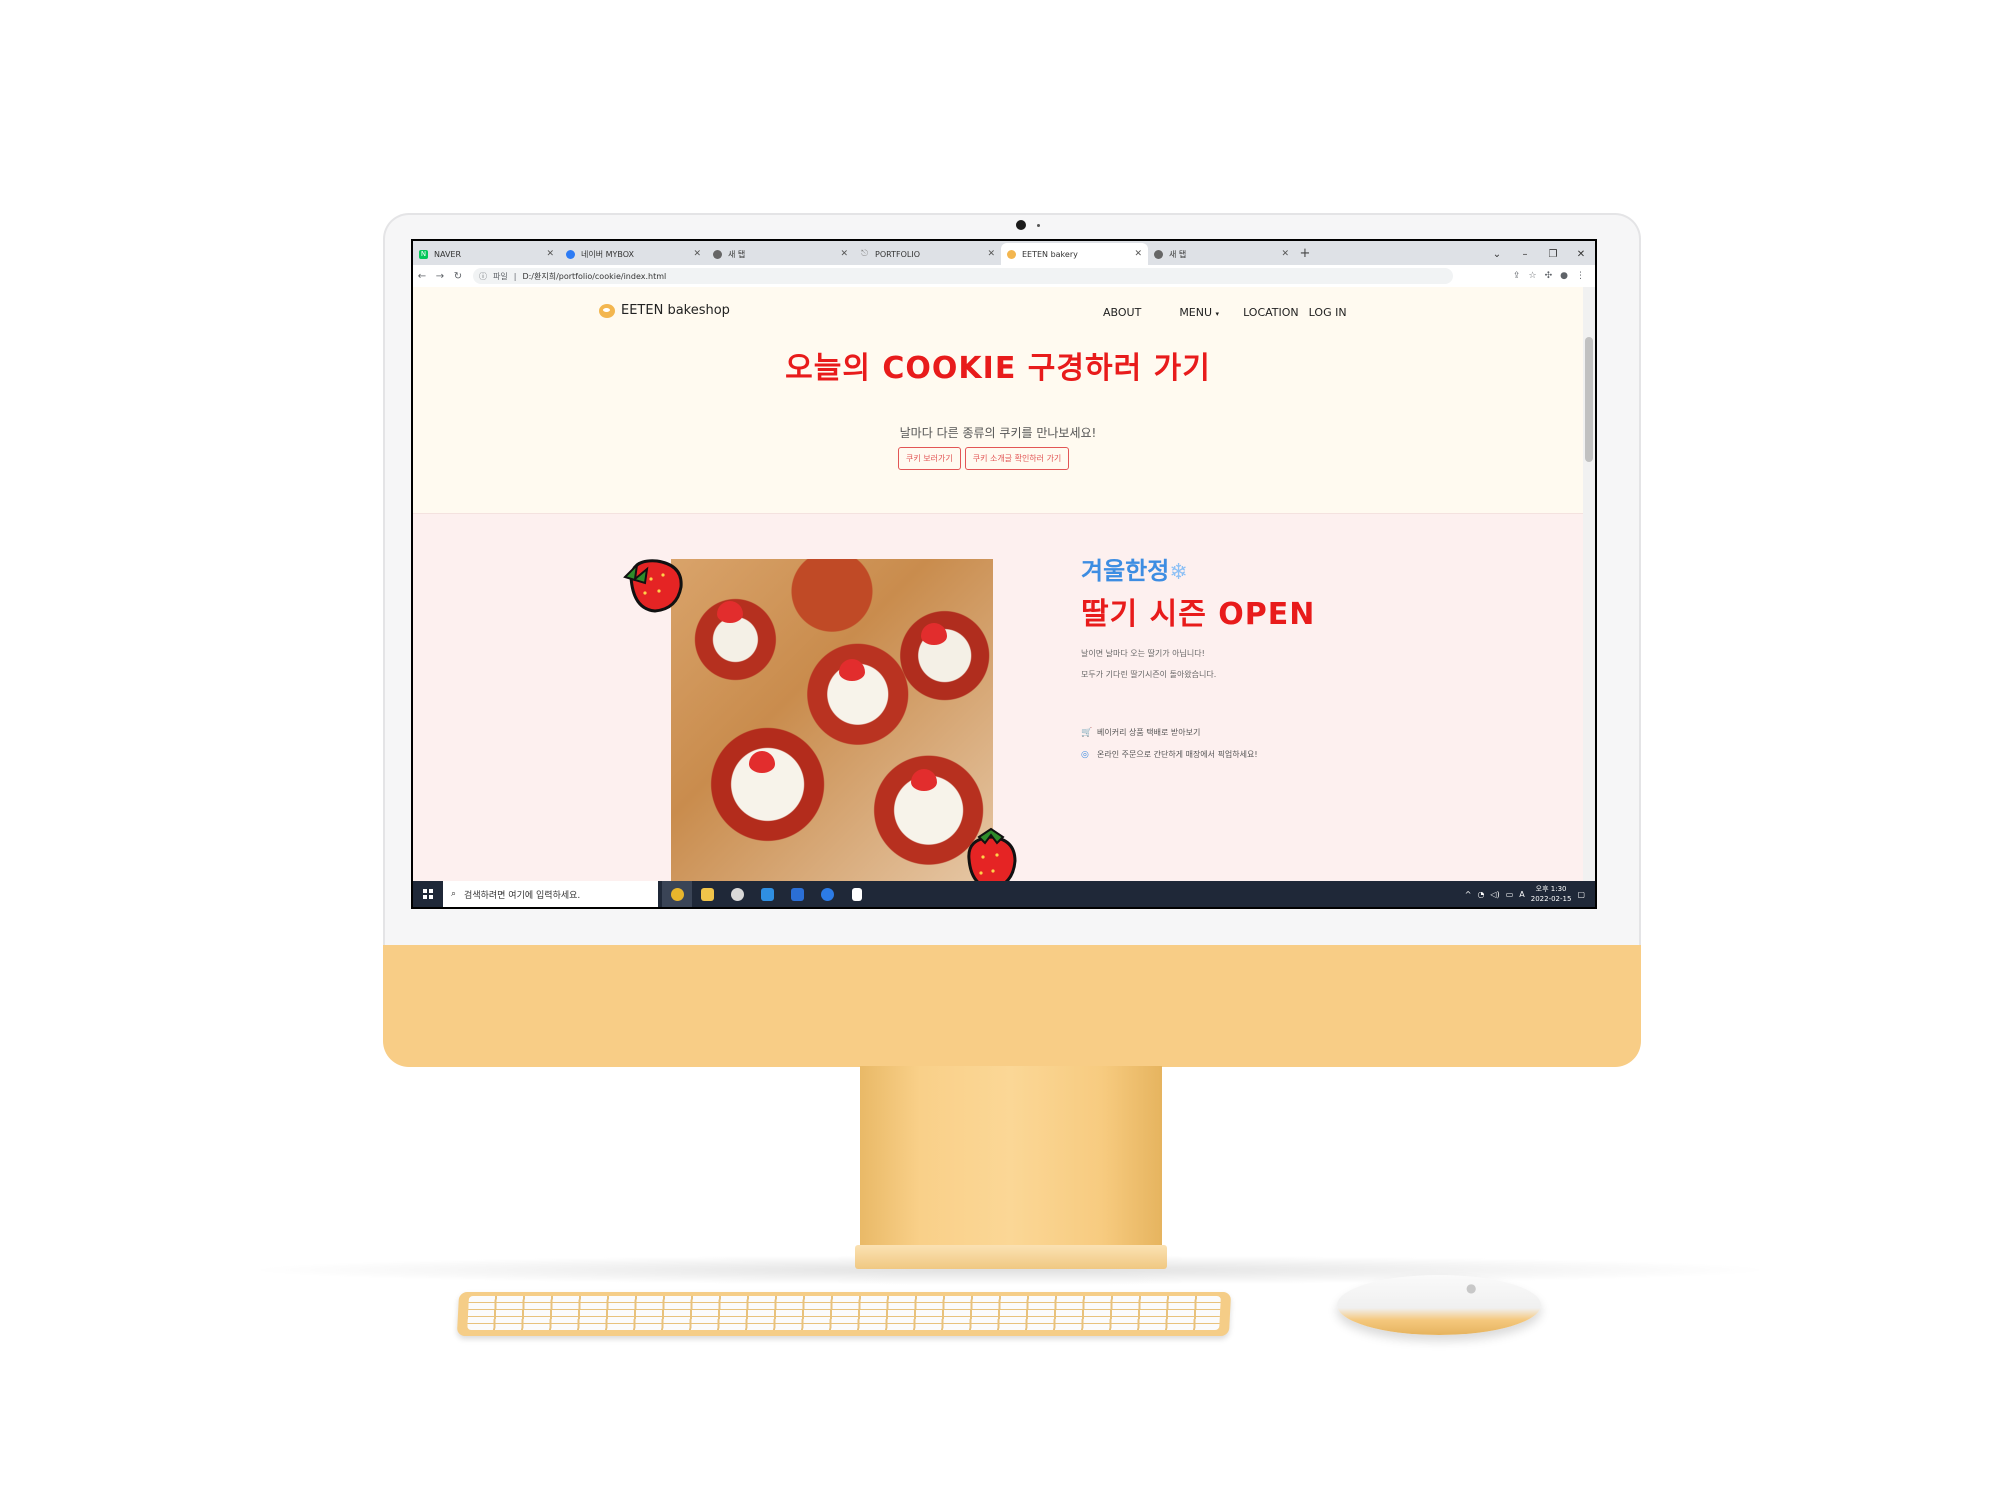  I want to click on notification-icon: ▢, so click(1581, 894).